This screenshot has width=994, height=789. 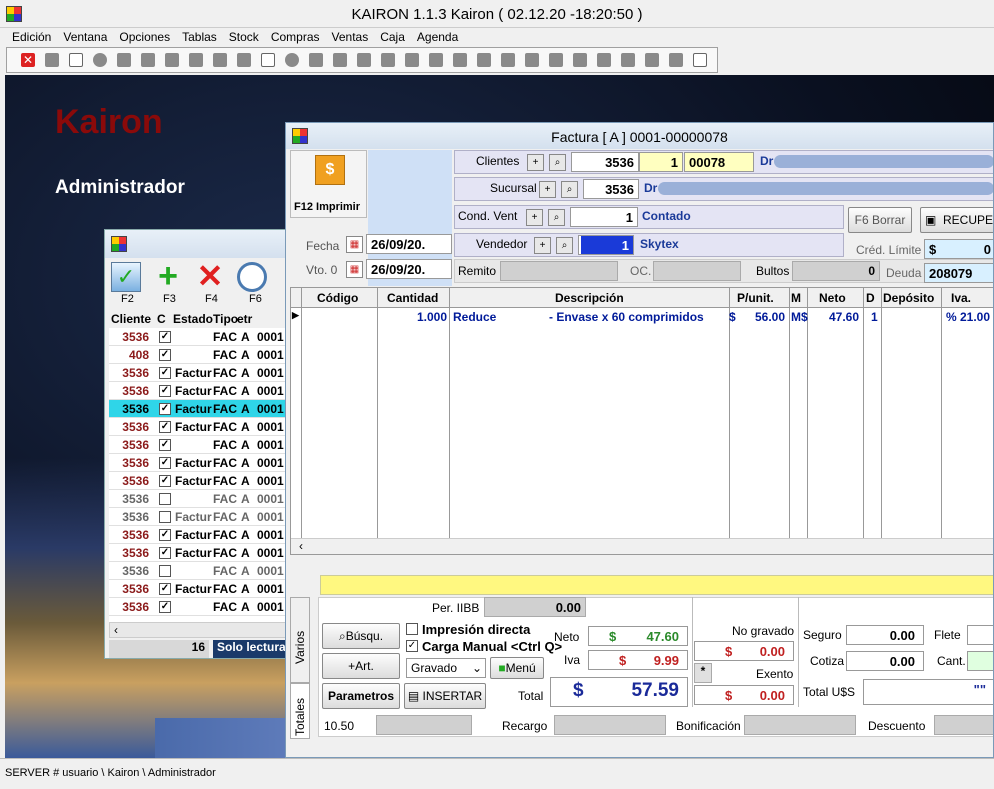 What do you see at coordinates (300, 640) in the screenshot?
I see `tab-varios: Varios` at bounding box center [300, 640].